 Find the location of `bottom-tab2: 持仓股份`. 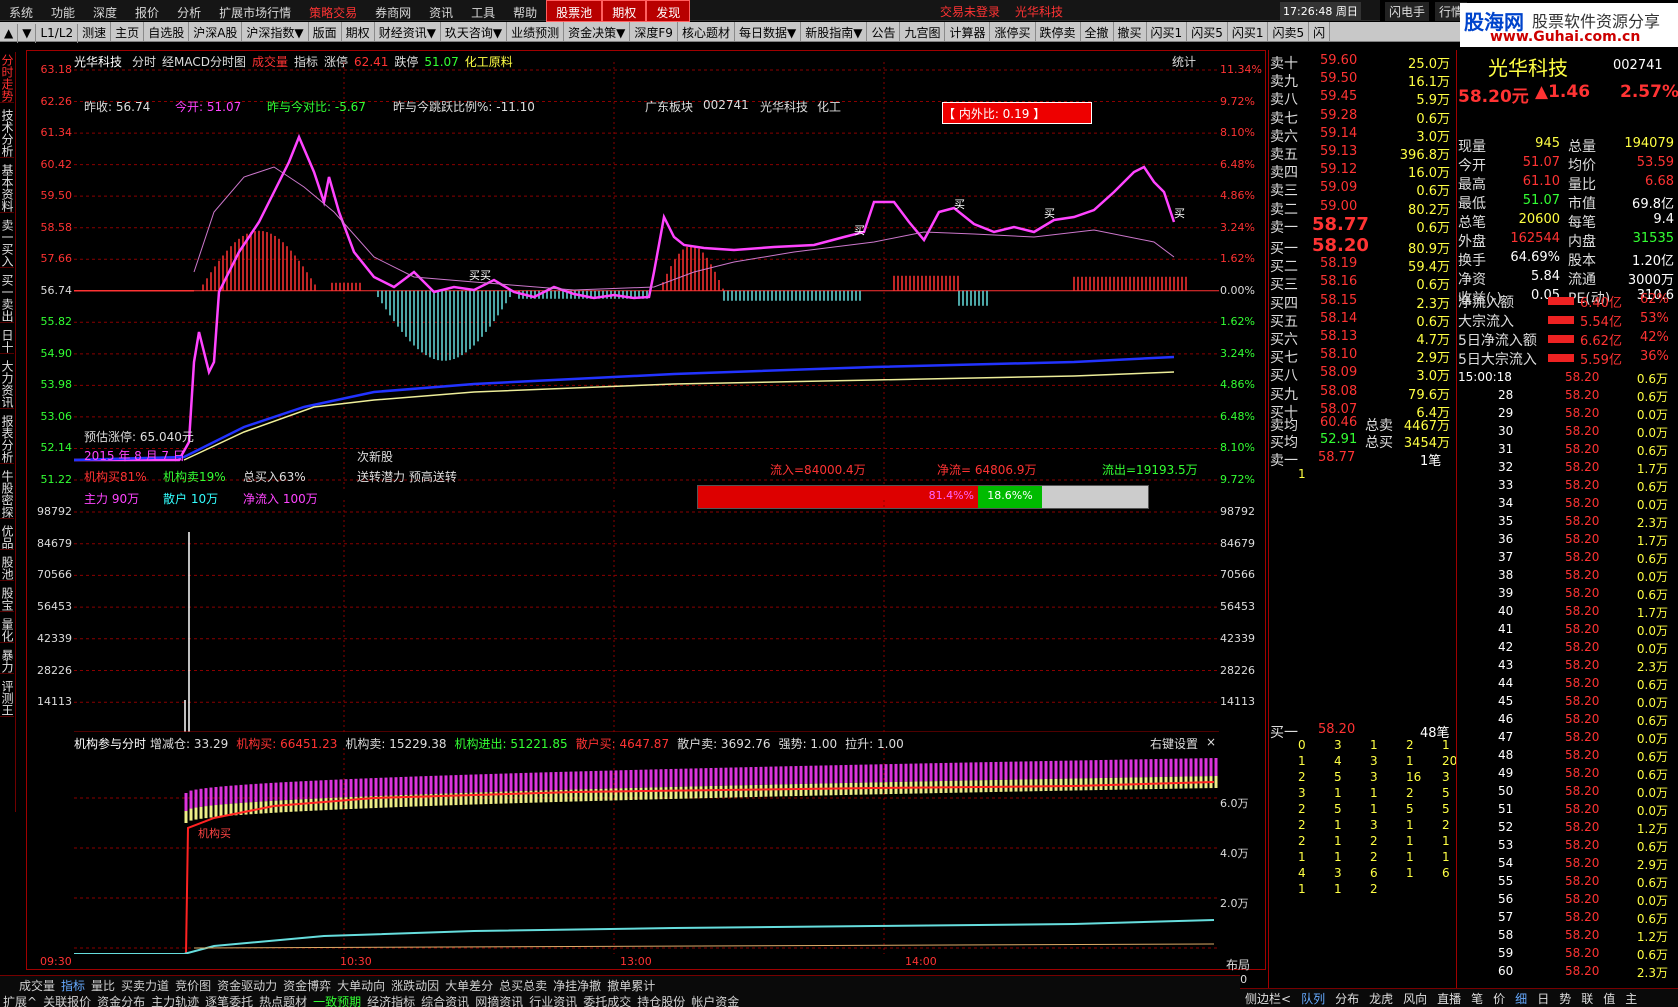

bottom-tab2: 持仓股份 is located at coordinates (661, 999).